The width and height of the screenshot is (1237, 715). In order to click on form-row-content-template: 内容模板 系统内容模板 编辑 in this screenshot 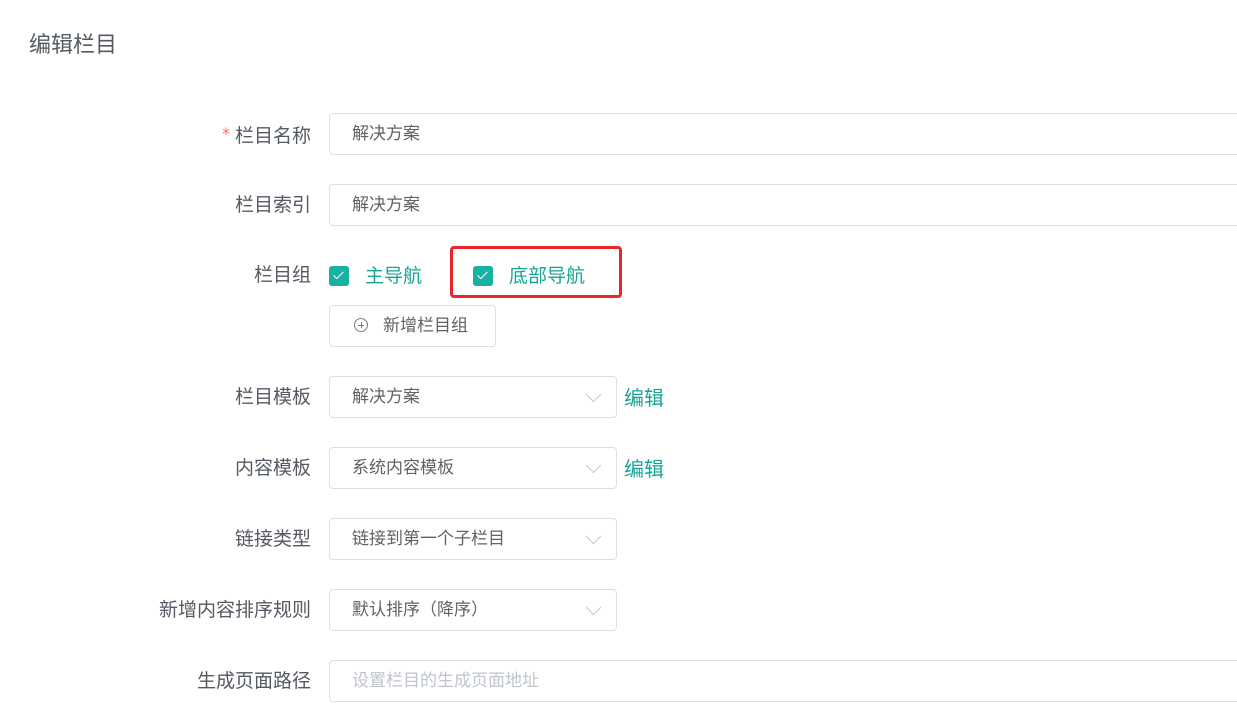, I will do `click(618, 468)`.